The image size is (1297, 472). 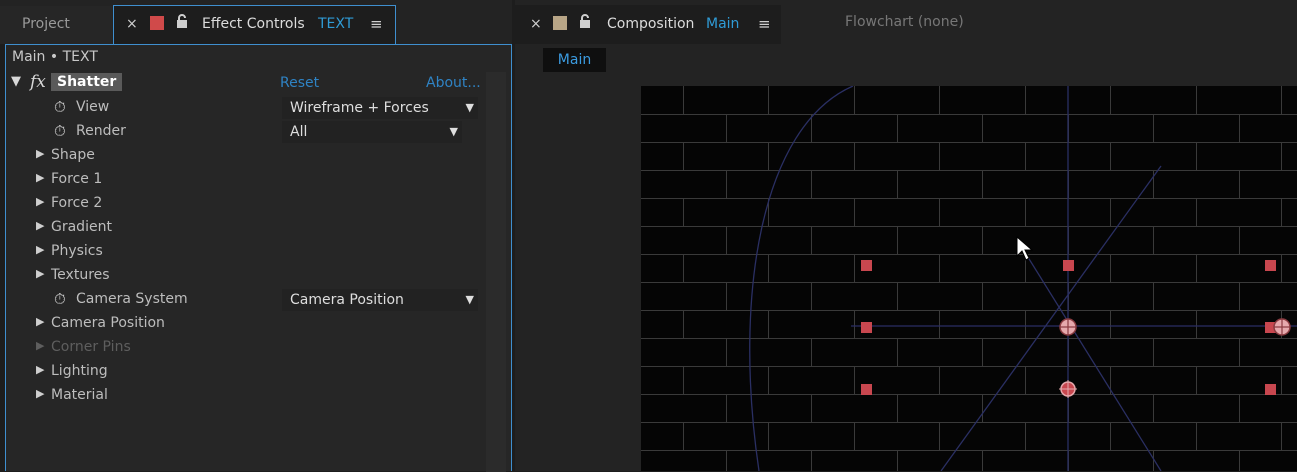 What do you see at coordinates (246, 276) in the screenshot?
I see `property-group-textures: ▶ Textures` at bounding box center [246, 276].